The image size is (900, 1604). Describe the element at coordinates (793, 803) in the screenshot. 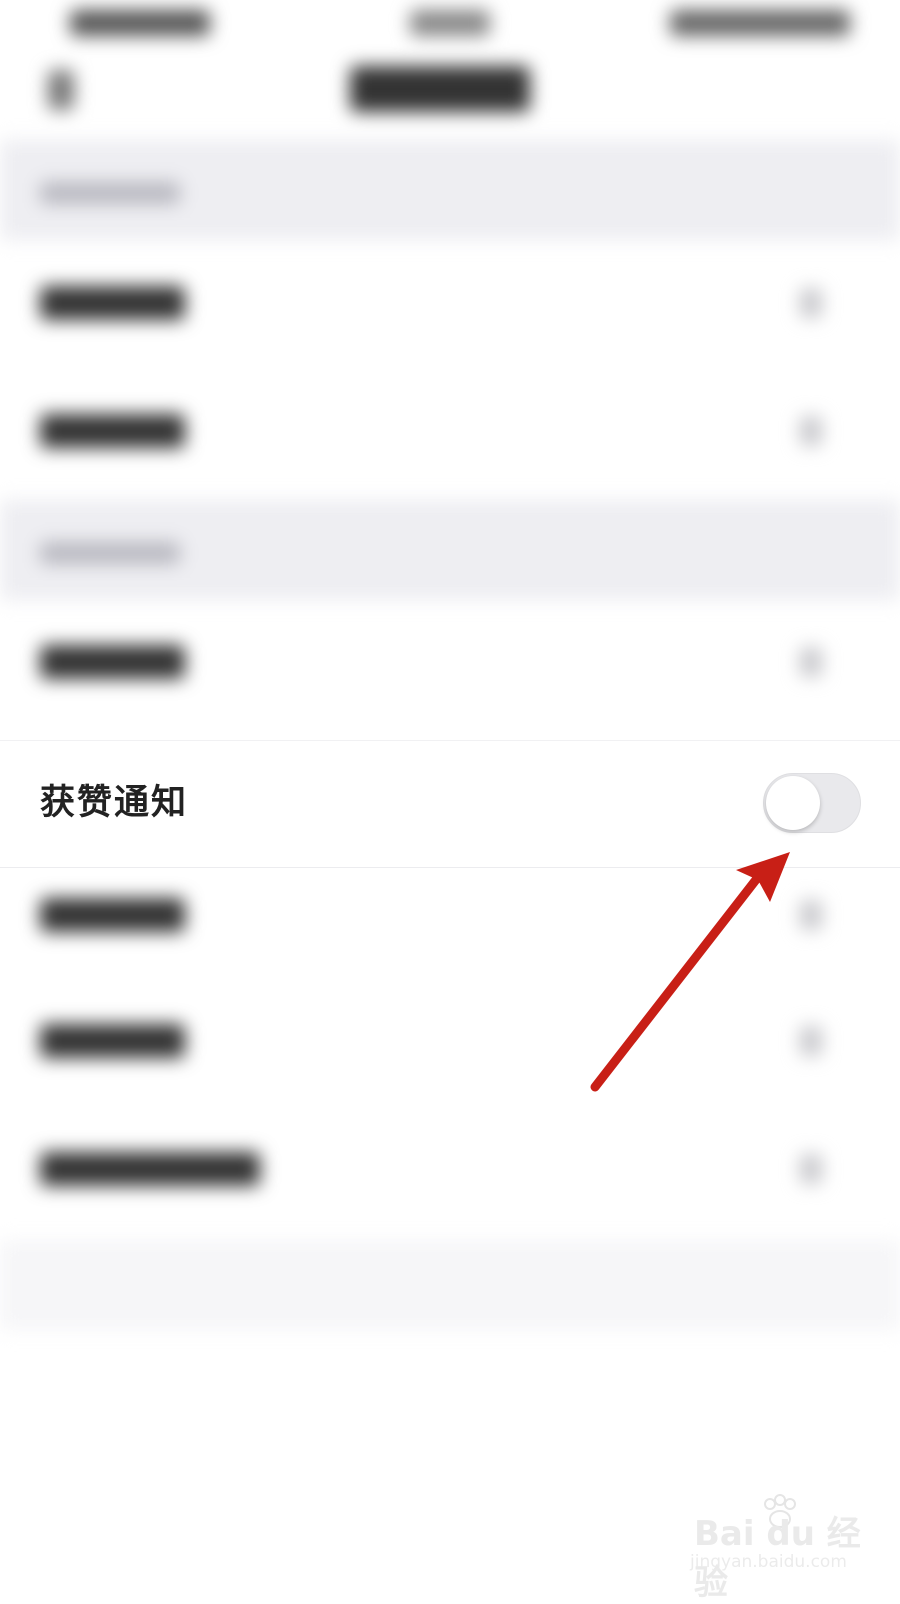

I see `toggle-knob` at that location.